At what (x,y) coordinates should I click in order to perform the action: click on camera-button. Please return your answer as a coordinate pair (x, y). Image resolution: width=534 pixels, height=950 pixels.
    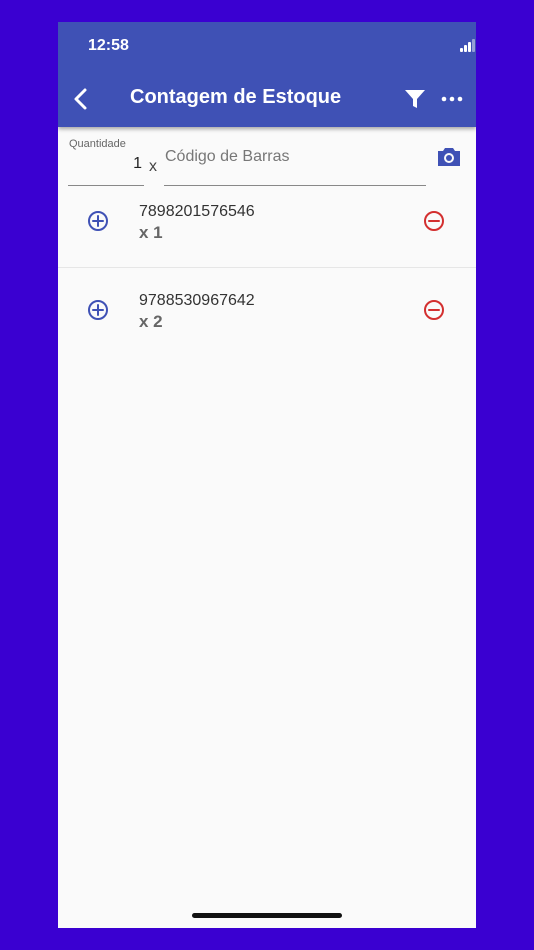
    Looking at the image, I should click on (449, 157).